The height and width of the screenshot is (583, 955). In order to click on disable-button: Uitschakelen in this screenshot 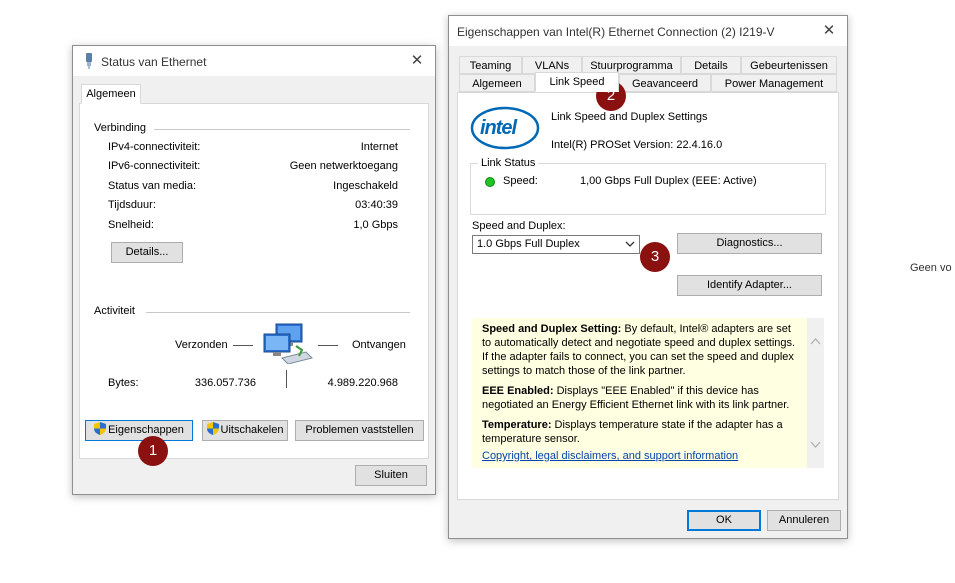, I will do `click(245, 430)`.